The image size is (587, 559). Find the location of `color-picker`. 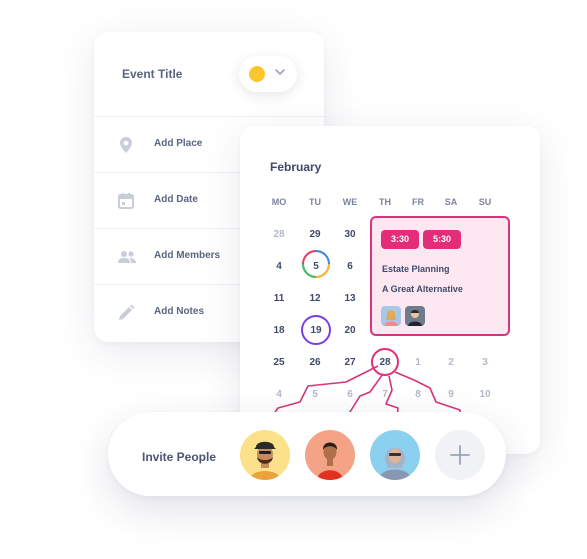

color-picker is located at coordinates (268, 74).